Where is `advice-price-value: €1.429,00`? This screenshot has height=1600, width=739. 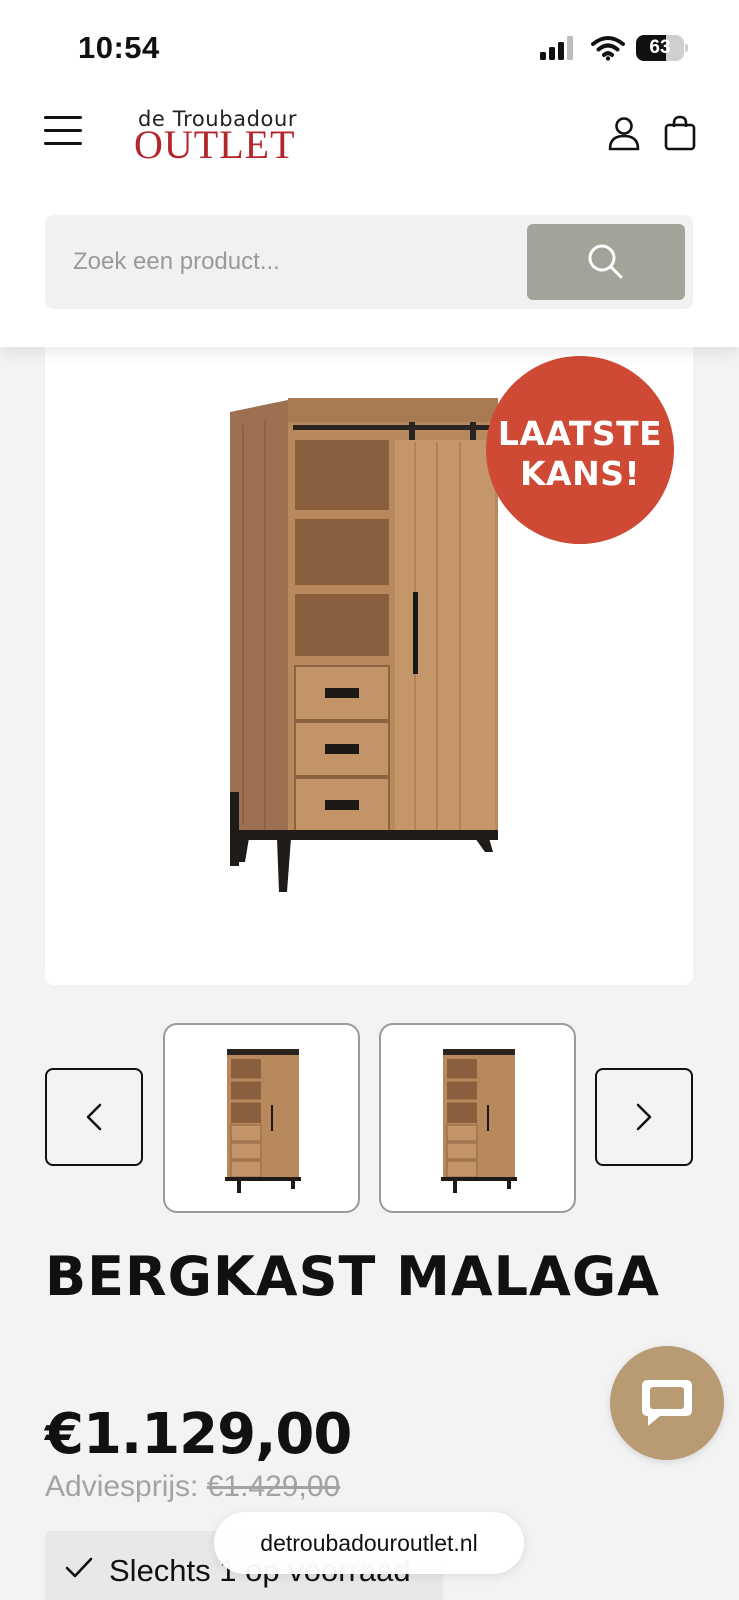
advice-price-value: €1.429,00 is located at coordinates (273, 1486).